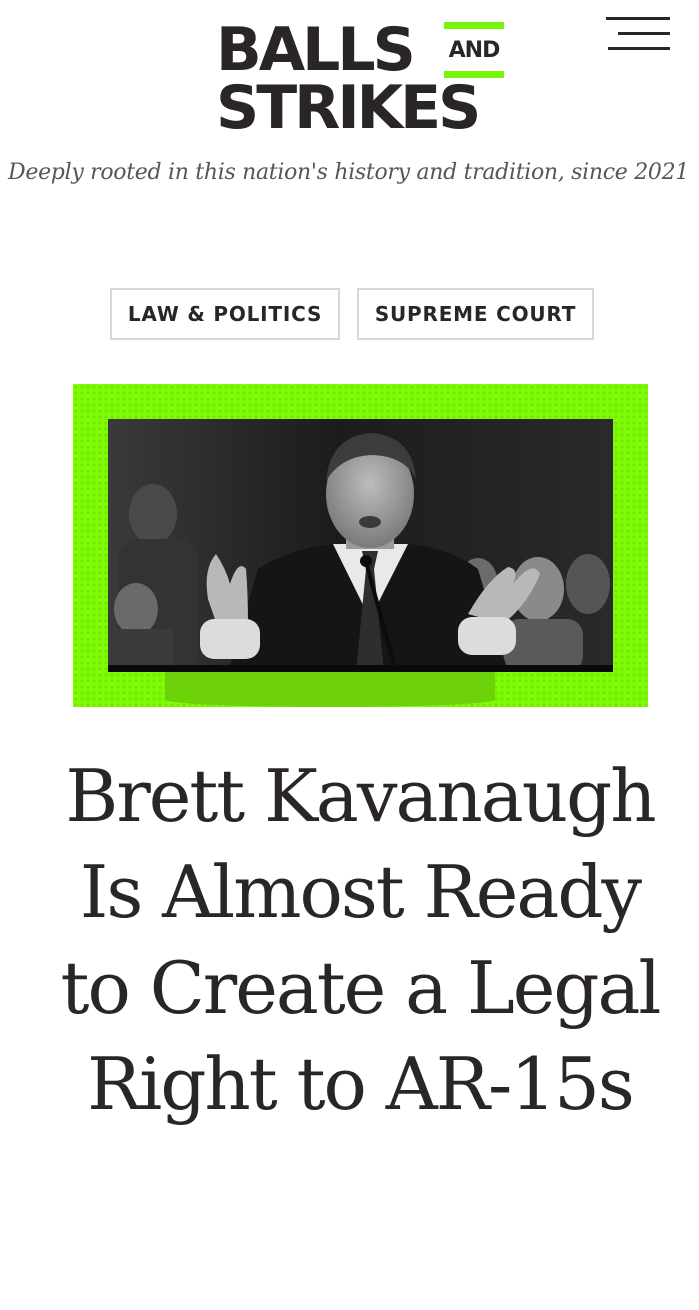  What do you see at coordinates (330, 688) in the screenshot?
I see `hero-accent-band` at bounding box center [330, 688].